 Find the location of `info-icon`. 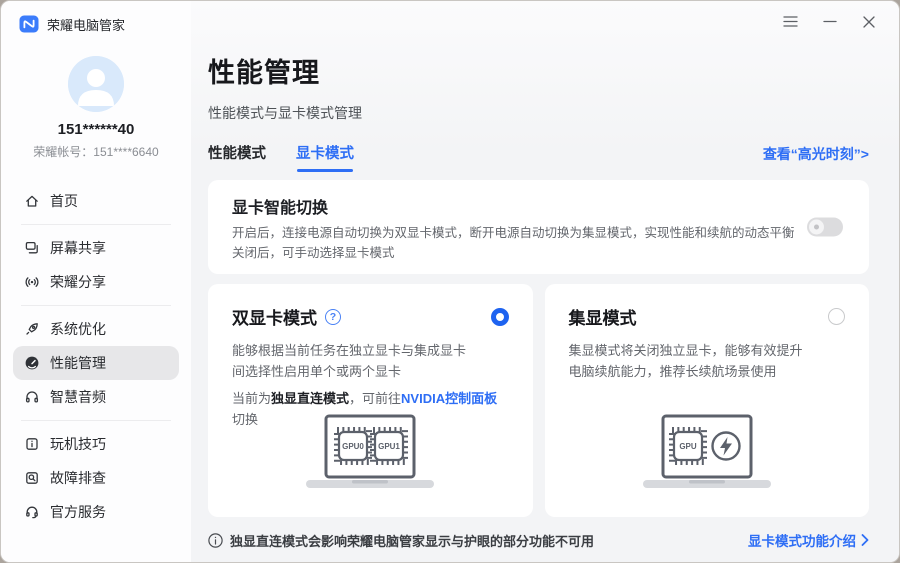

info-icon is located at coordinates (215, 540).